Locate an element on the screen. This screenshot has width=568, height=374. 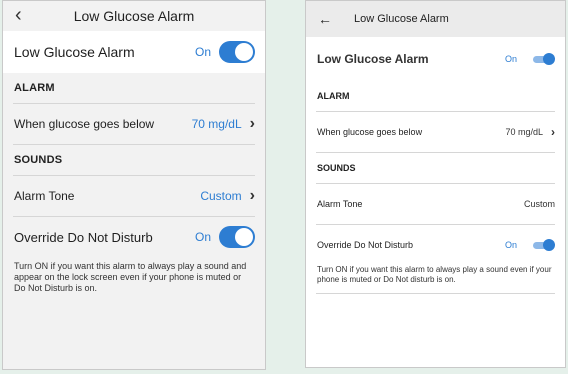
divider is located at coordinates (435, 293).